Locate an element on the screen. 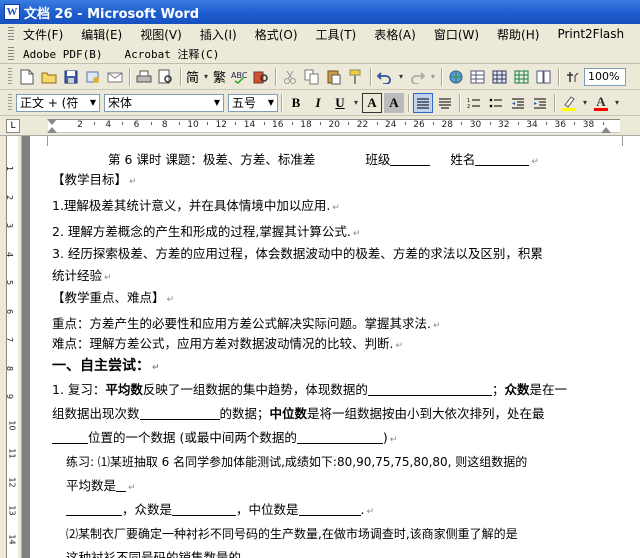 This screenshot has height=558, width=640. insert-excel-icon is located at coordinates (522, 77).